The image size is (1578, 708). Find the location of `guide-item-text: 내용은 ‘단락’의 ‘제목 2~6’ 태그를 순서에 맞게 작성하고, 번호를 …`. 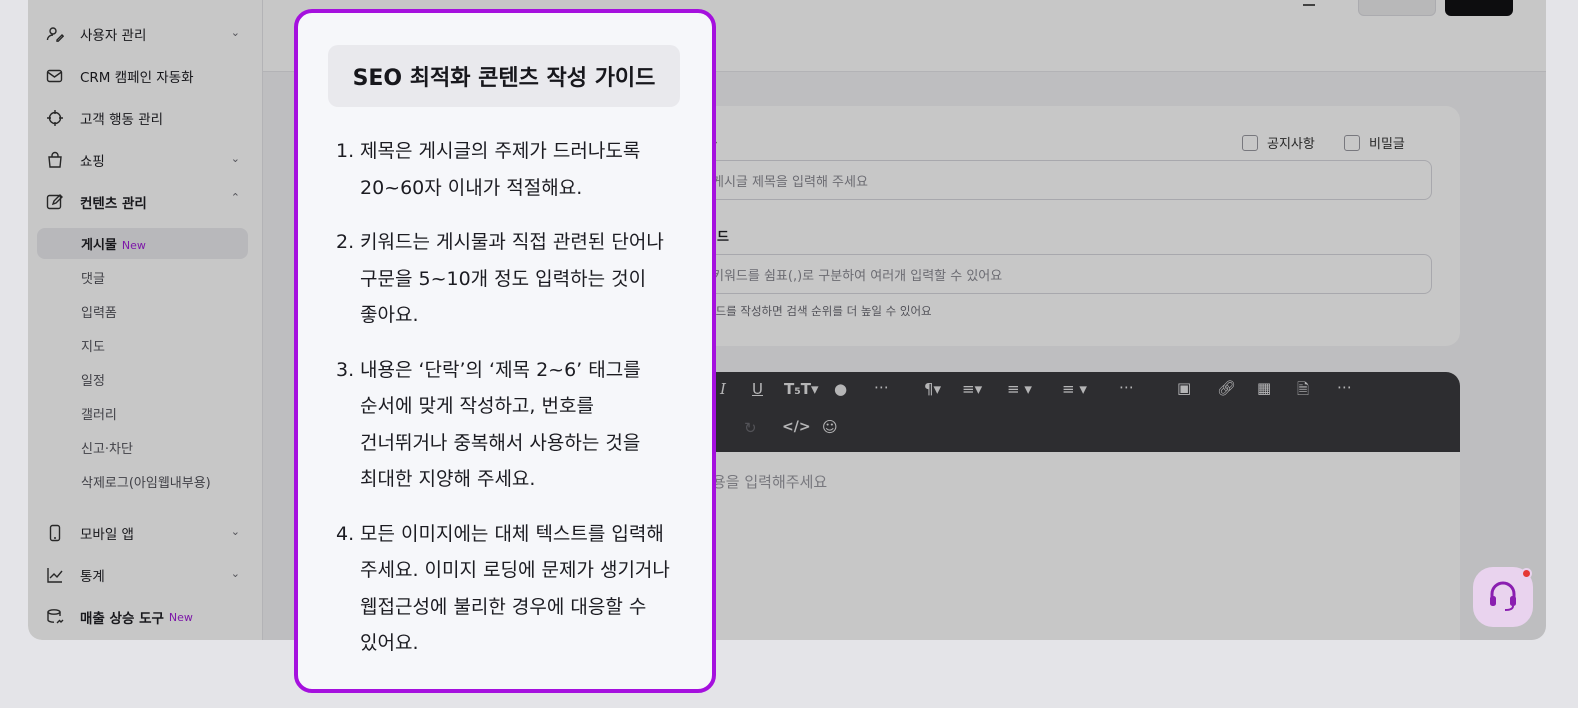

guide-item-text: 내용은 ‘단락’의 ‘제목 2~6’ 태그를 순서에 맞게 작성하고, 번호를 … is located at coordinates (500, 424).